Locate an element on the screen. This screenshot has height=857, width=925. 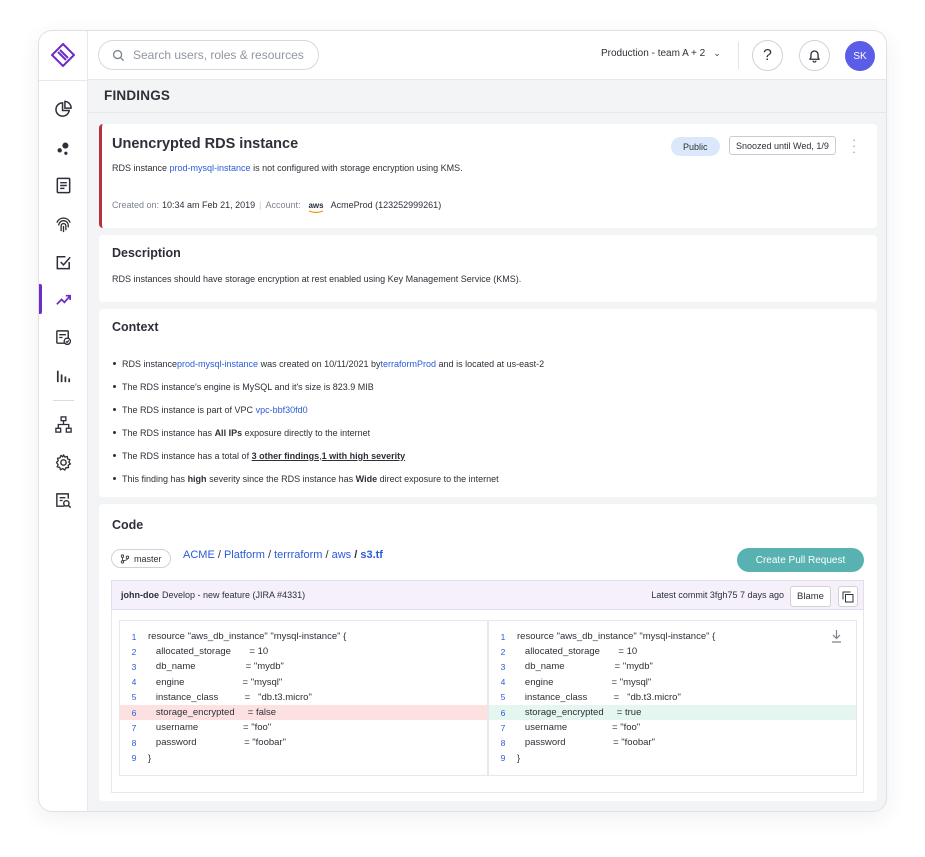
aws-logo: aws is located at coordinates (316, 207).